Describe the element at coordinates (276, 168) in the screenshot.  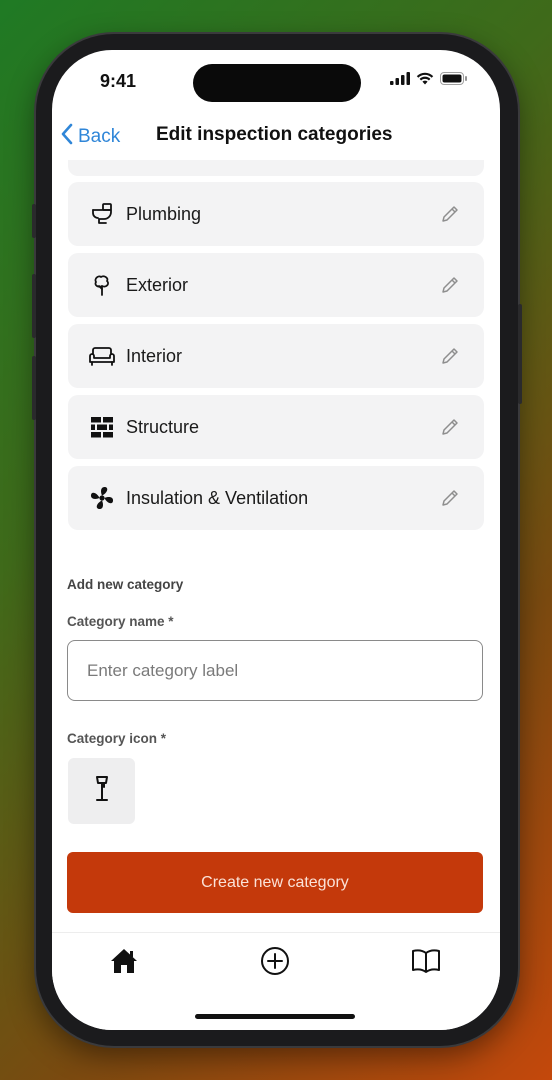
I see `list-item-partial` at that location.